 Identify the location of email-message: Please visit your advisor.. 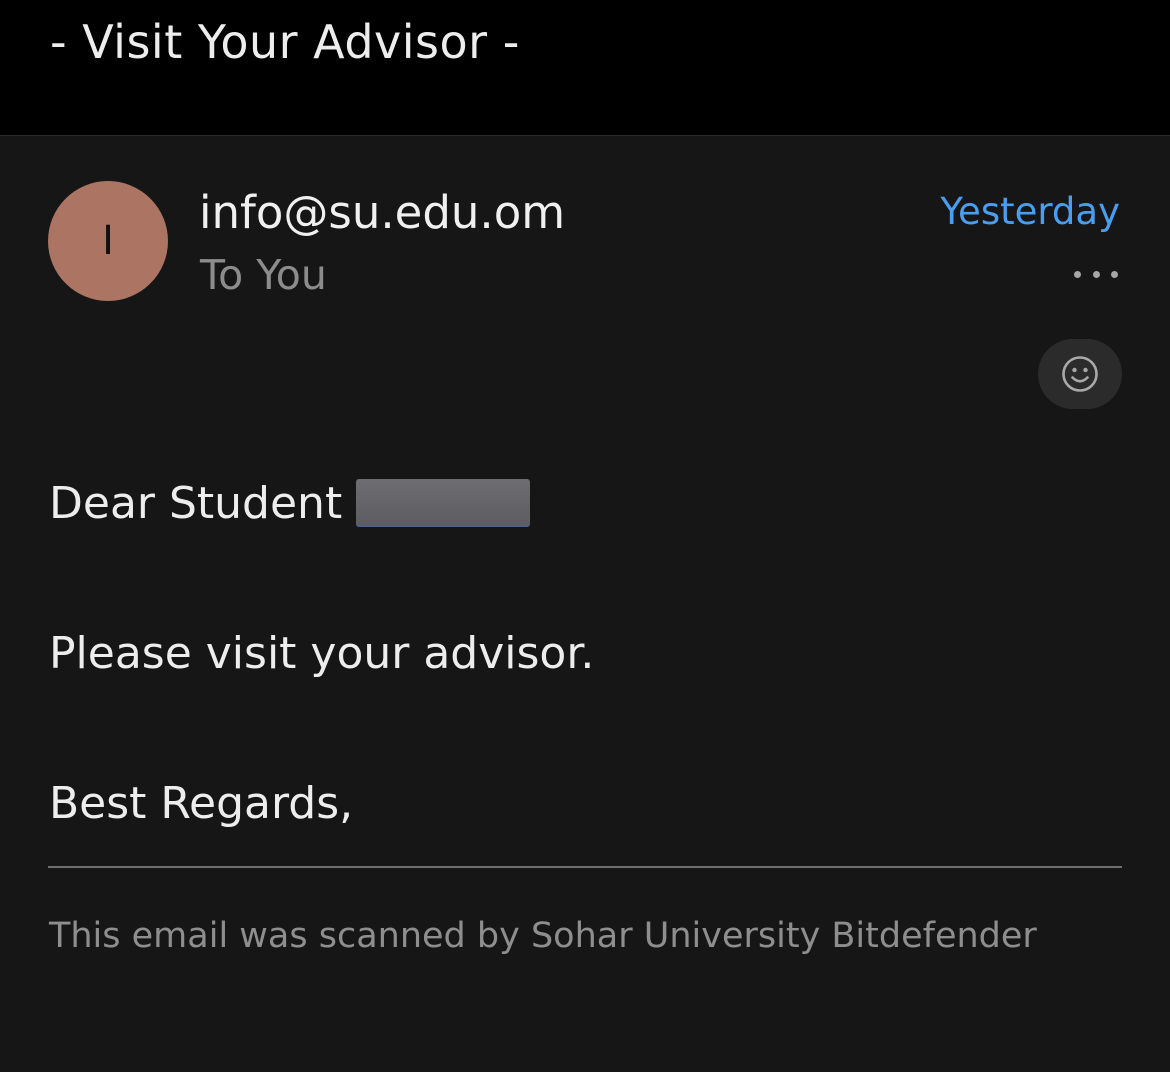
(322, 653).